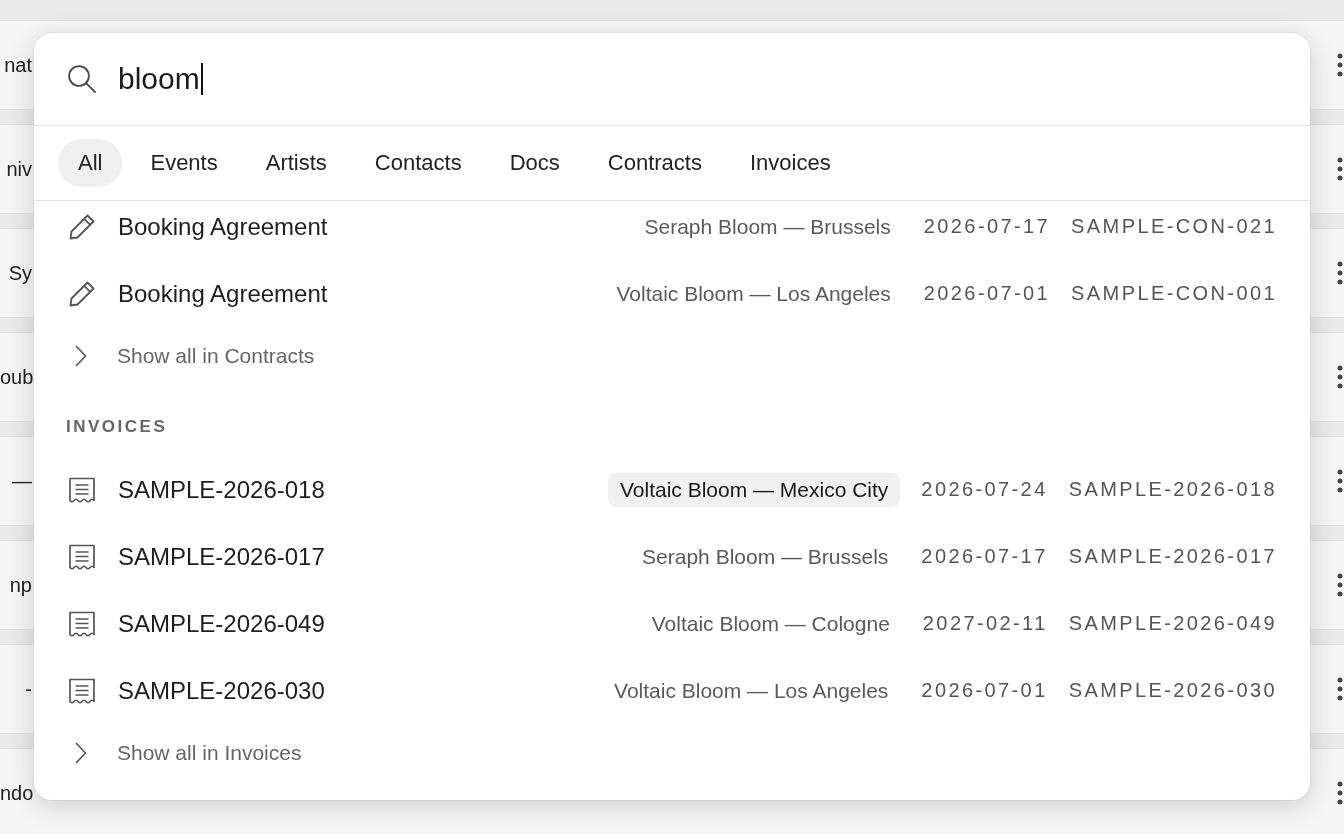 This screenshot has width=1344, height=834. What do you see at coordinates (1172, 556) in the screenshot?
I see `result-reference: SAMPLE-2026-017` at bounding box center [1172, 556].